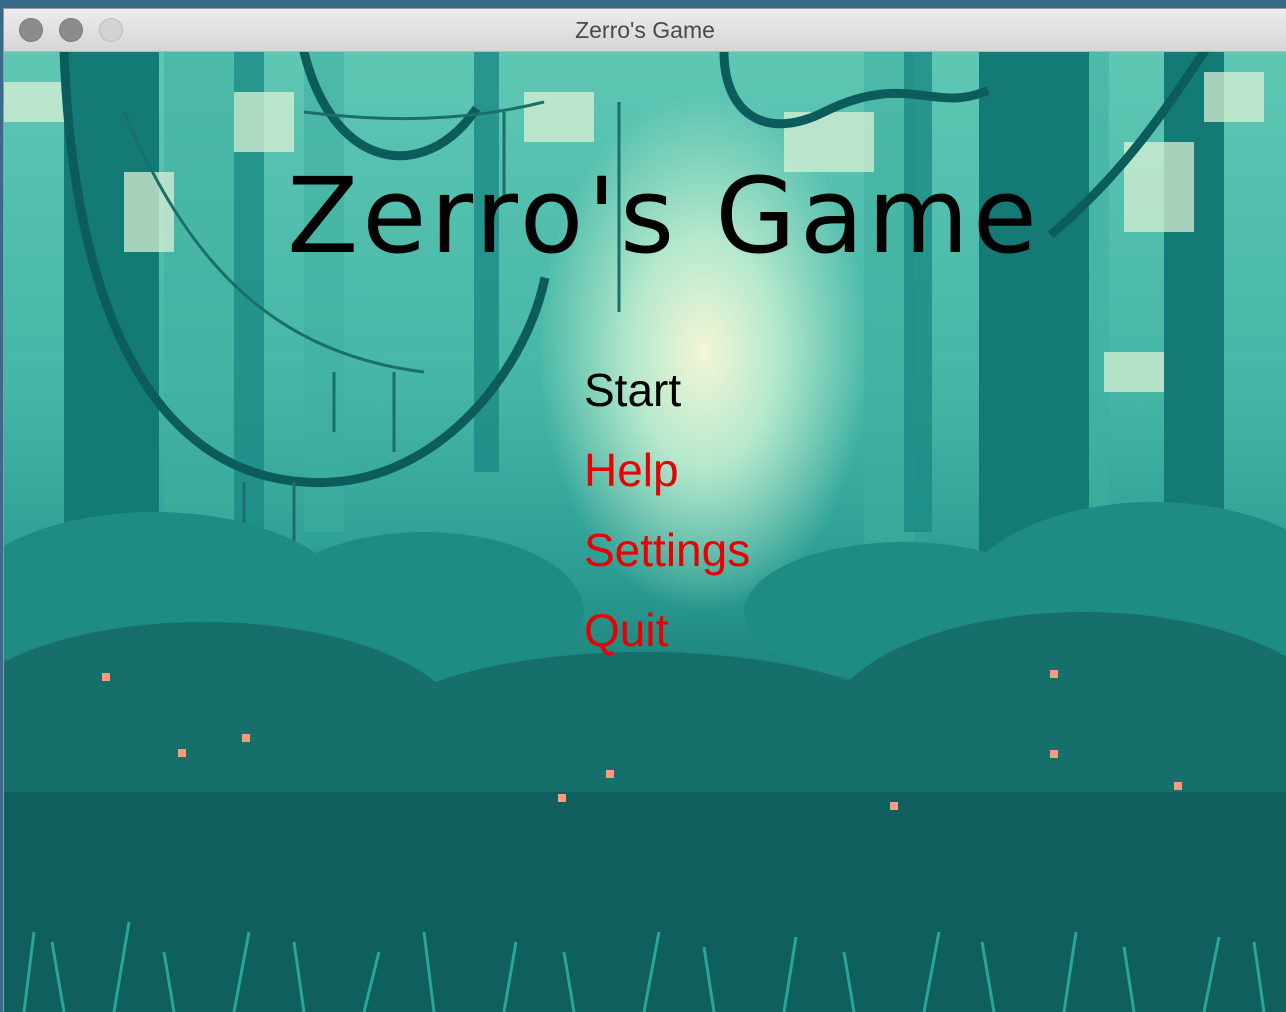 The image size is (1286, 1012). I want to click on window-titlebar: Zerro's Game, so click(645, 30).